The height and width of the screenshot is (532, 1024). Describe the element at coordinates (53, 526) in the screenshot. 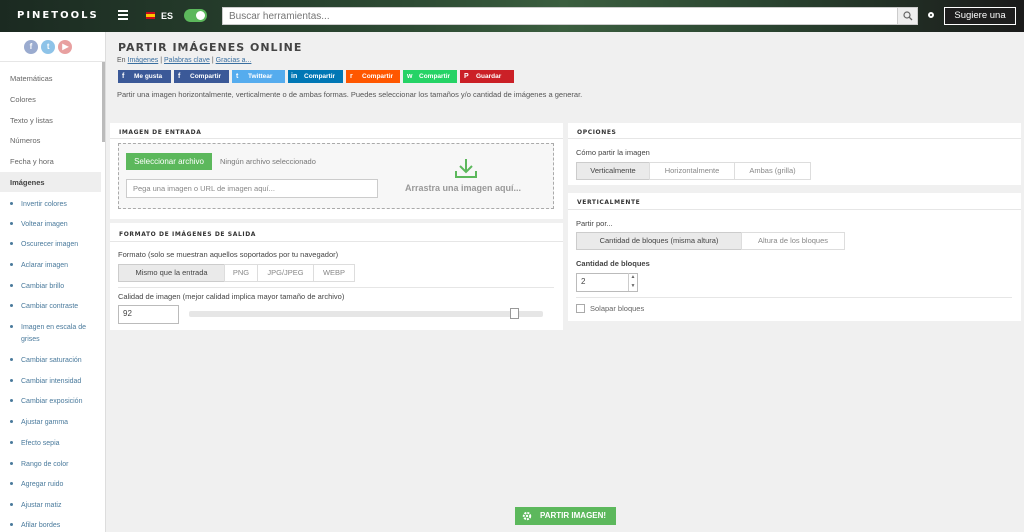

I see `tool-link: Afilar bordes` at that location.